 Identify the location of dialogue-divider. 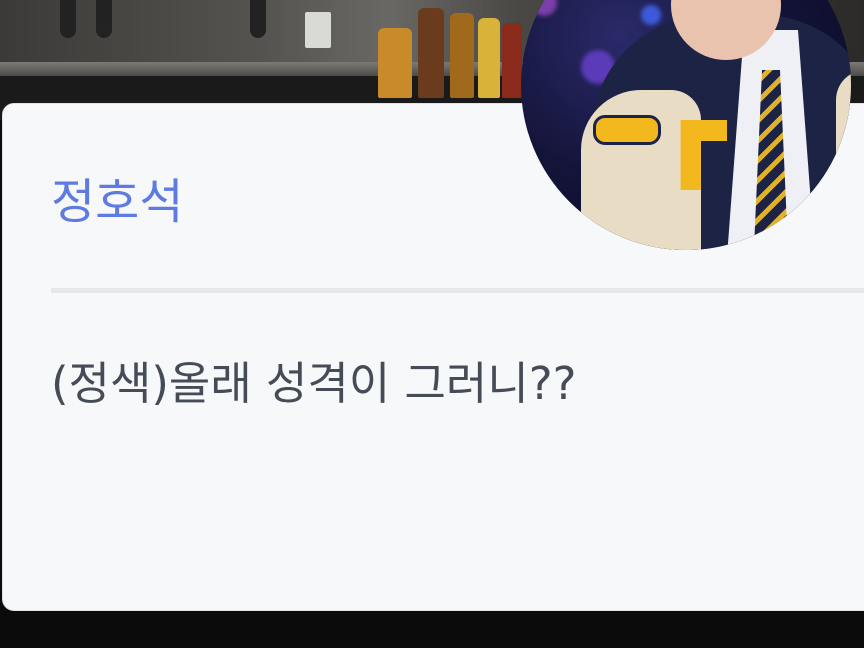
(457, 290).